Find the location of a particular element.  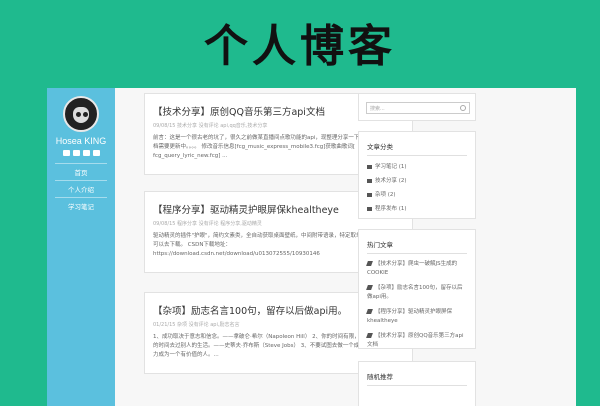

category-item: 程序发布 (1) is located at coordinates (417, 208).